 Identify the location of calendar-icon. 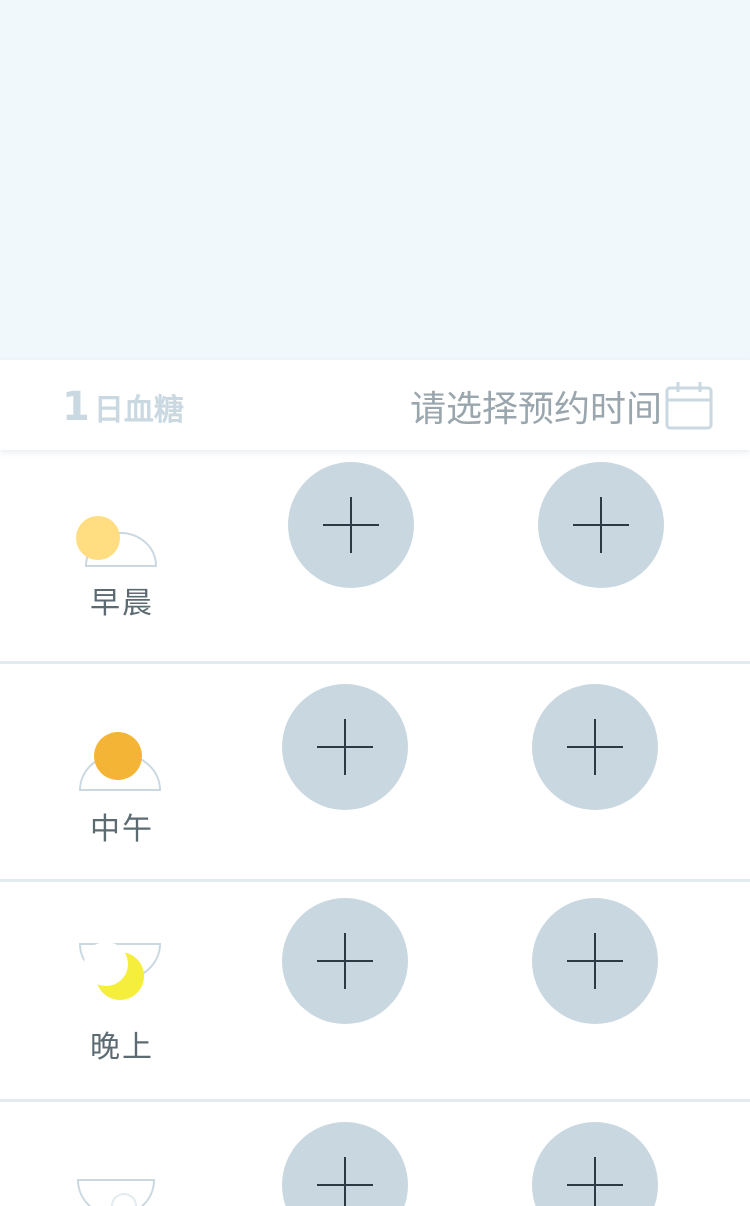
(689, 406).